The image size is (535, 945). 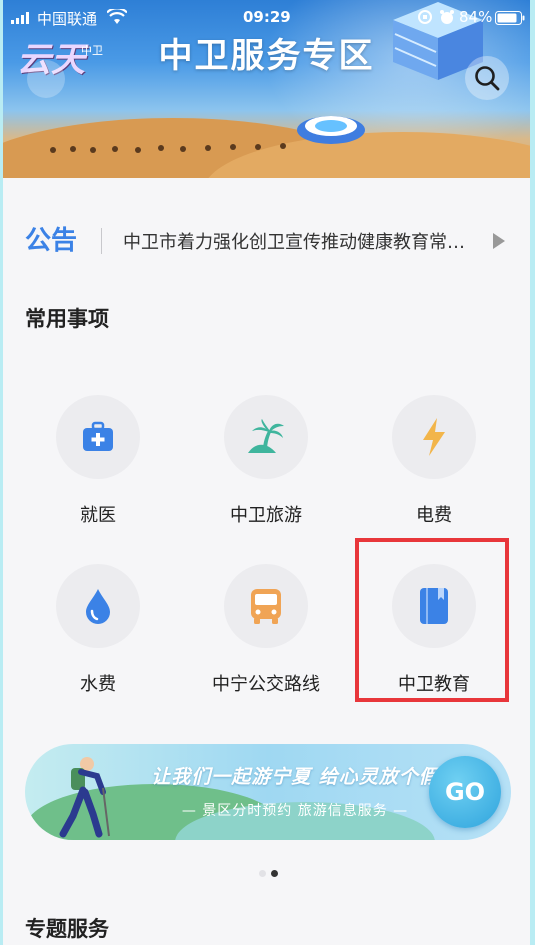 I want to click on signal-icon, so click(x=20, y=18).